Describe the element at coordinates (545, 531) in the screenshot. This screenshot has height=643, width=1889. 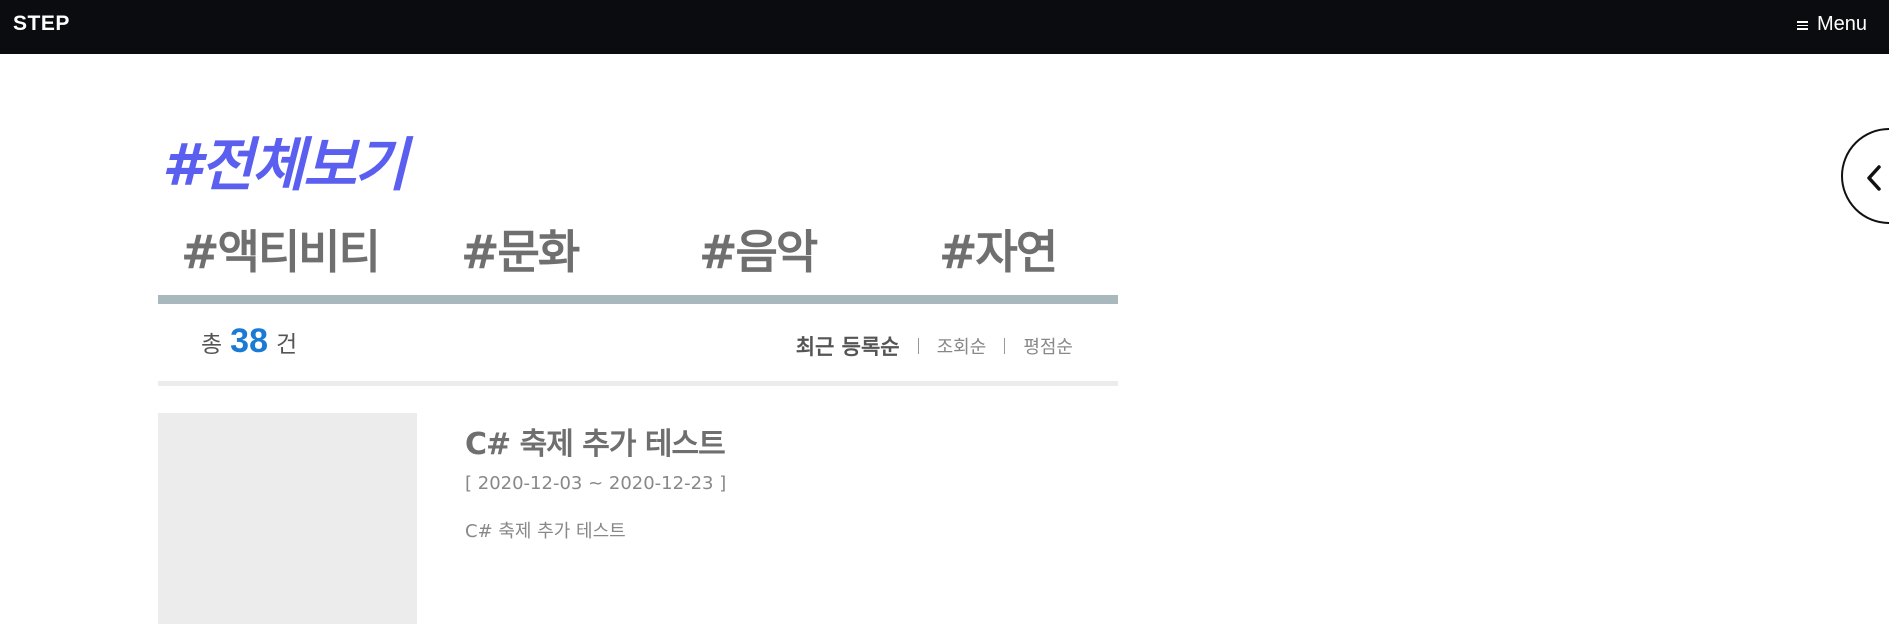
I see `item-description: C# 축제 추가 테스트` at that location.